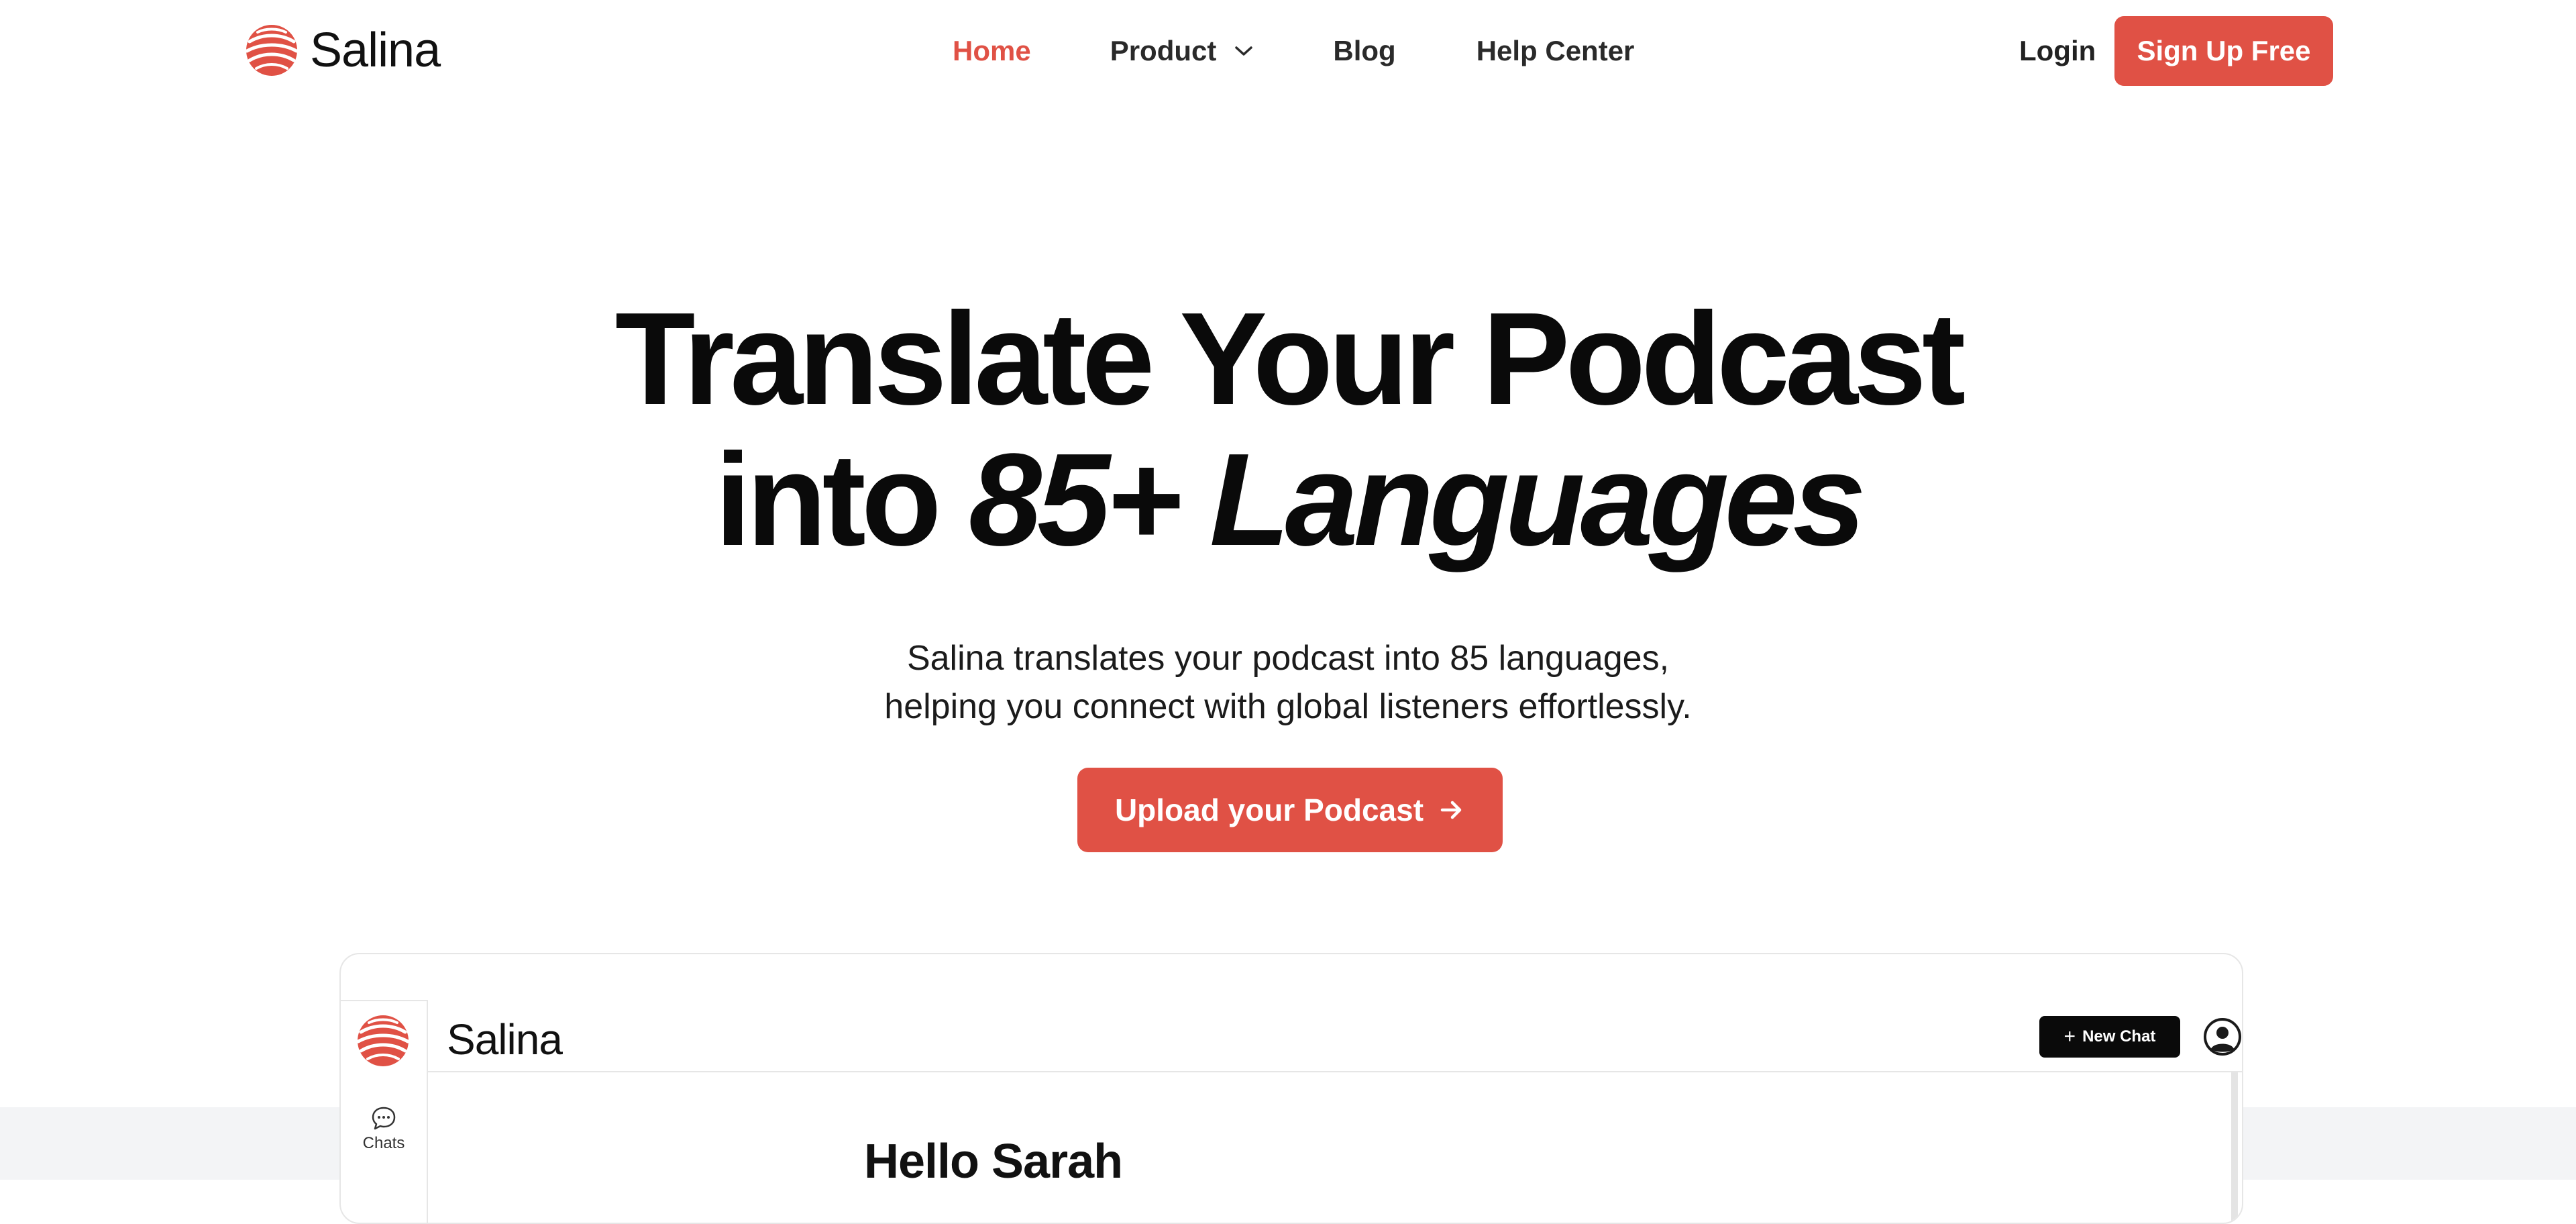 The height and width of the screenshot is (1224, 2576). I want to click on upload-podcast-label: Upload your Podcast, so click(1269, 810).